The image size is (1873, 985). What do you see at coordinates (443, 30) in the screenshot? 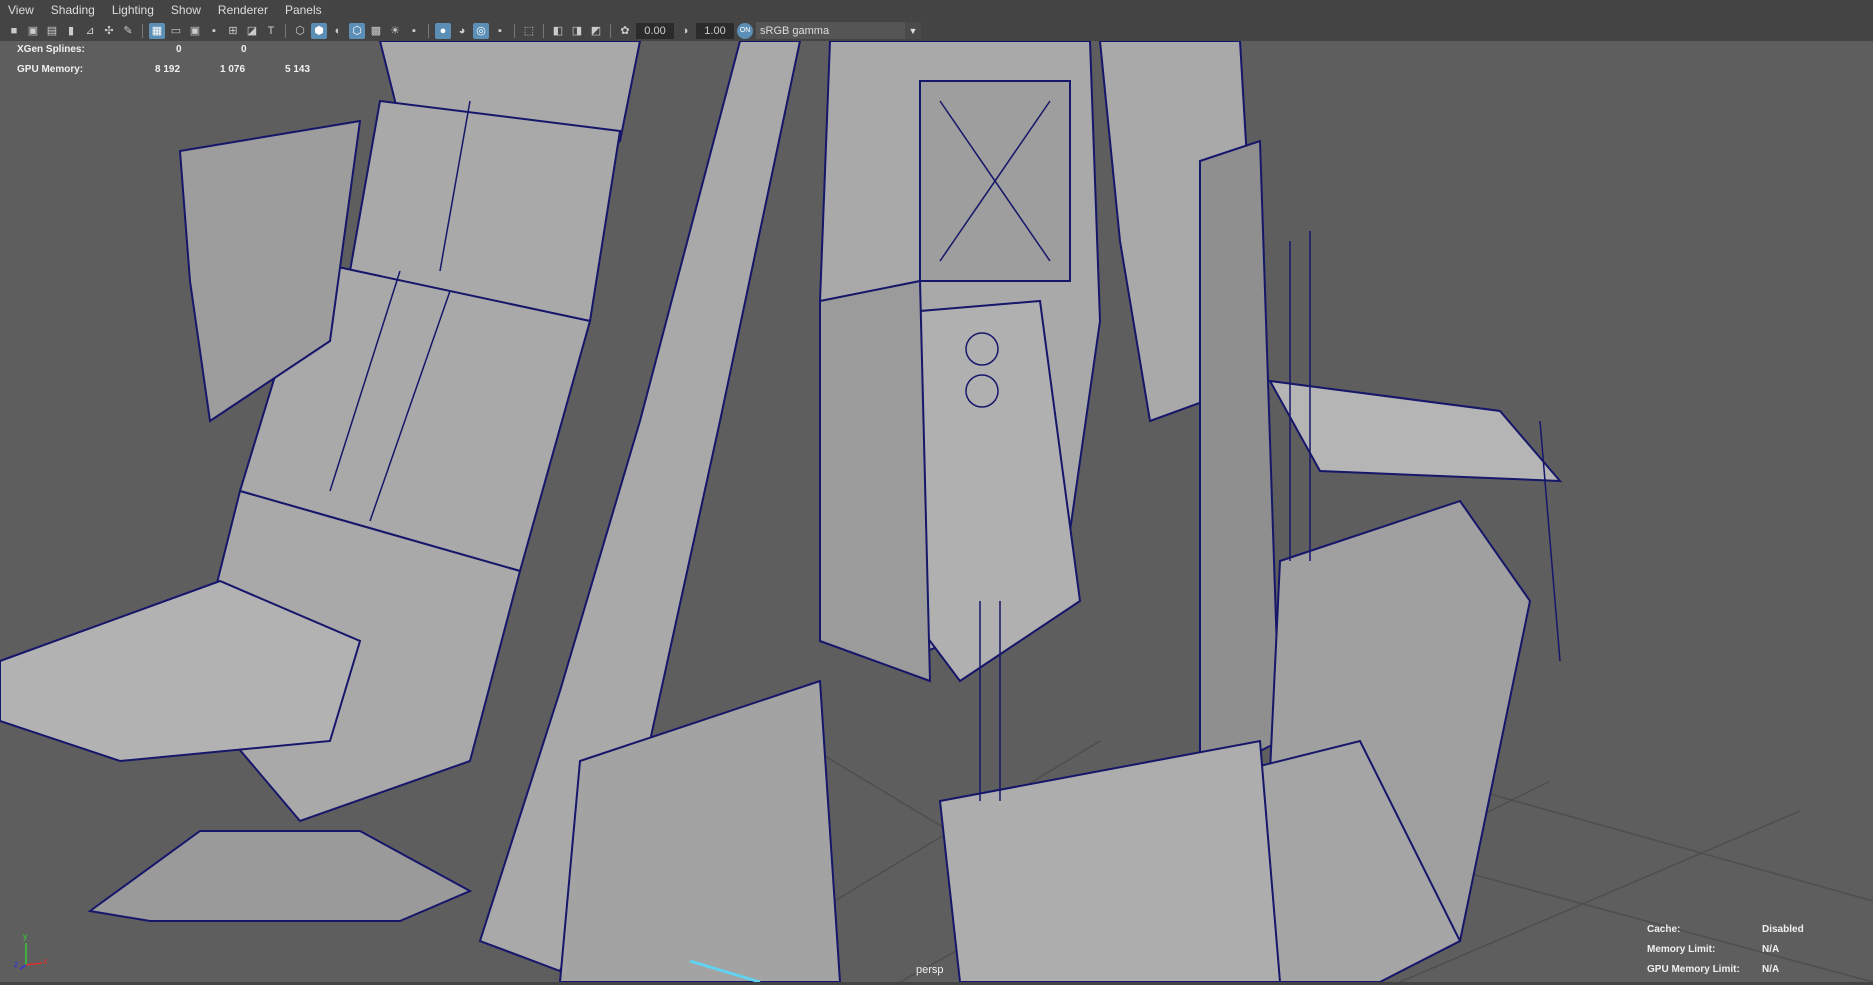
I see `ssao-icon: ●` at bounding box center [443, 30].